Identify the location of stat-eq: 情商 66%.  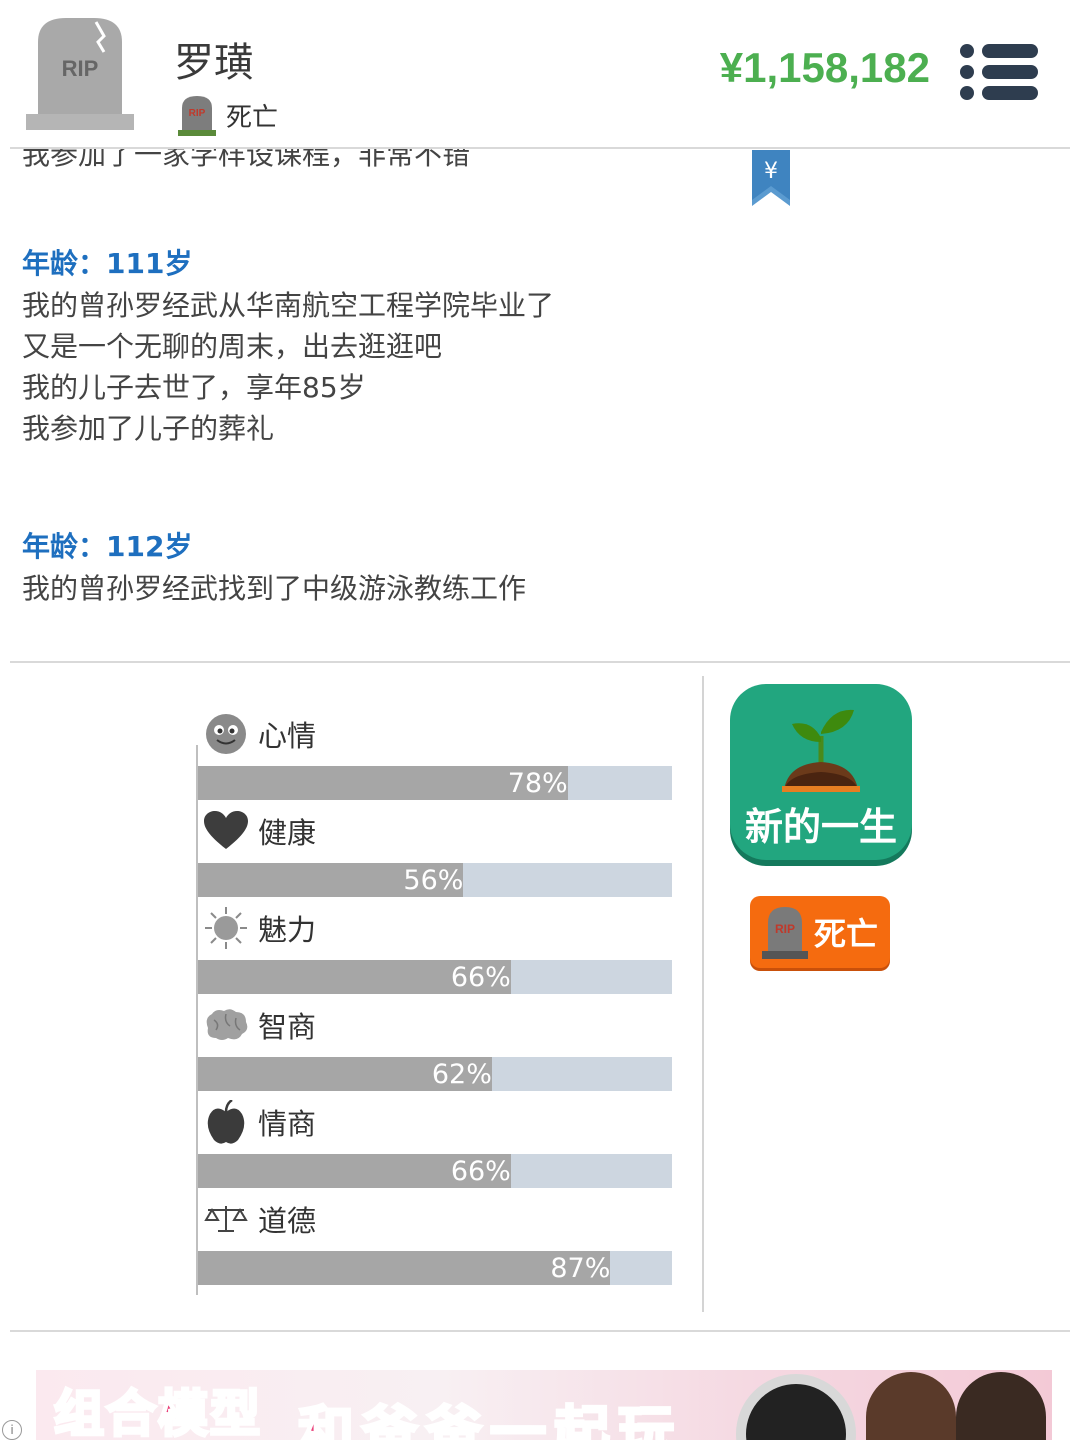
(434, 1144).